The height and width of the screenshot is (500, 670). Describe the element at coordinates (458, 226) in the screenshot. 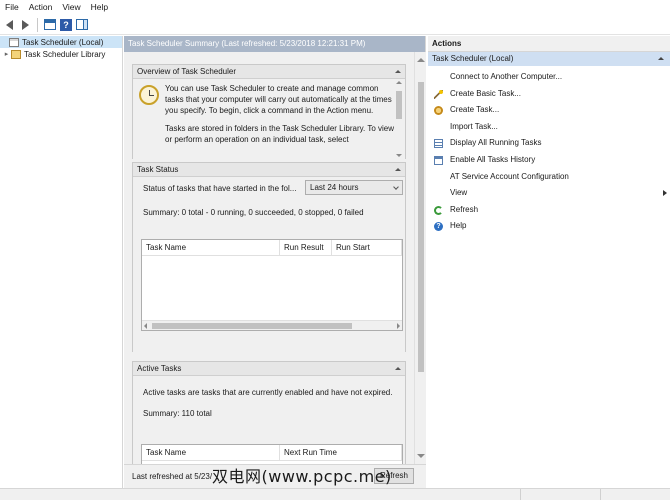

I see `action-label: Help` at that location.